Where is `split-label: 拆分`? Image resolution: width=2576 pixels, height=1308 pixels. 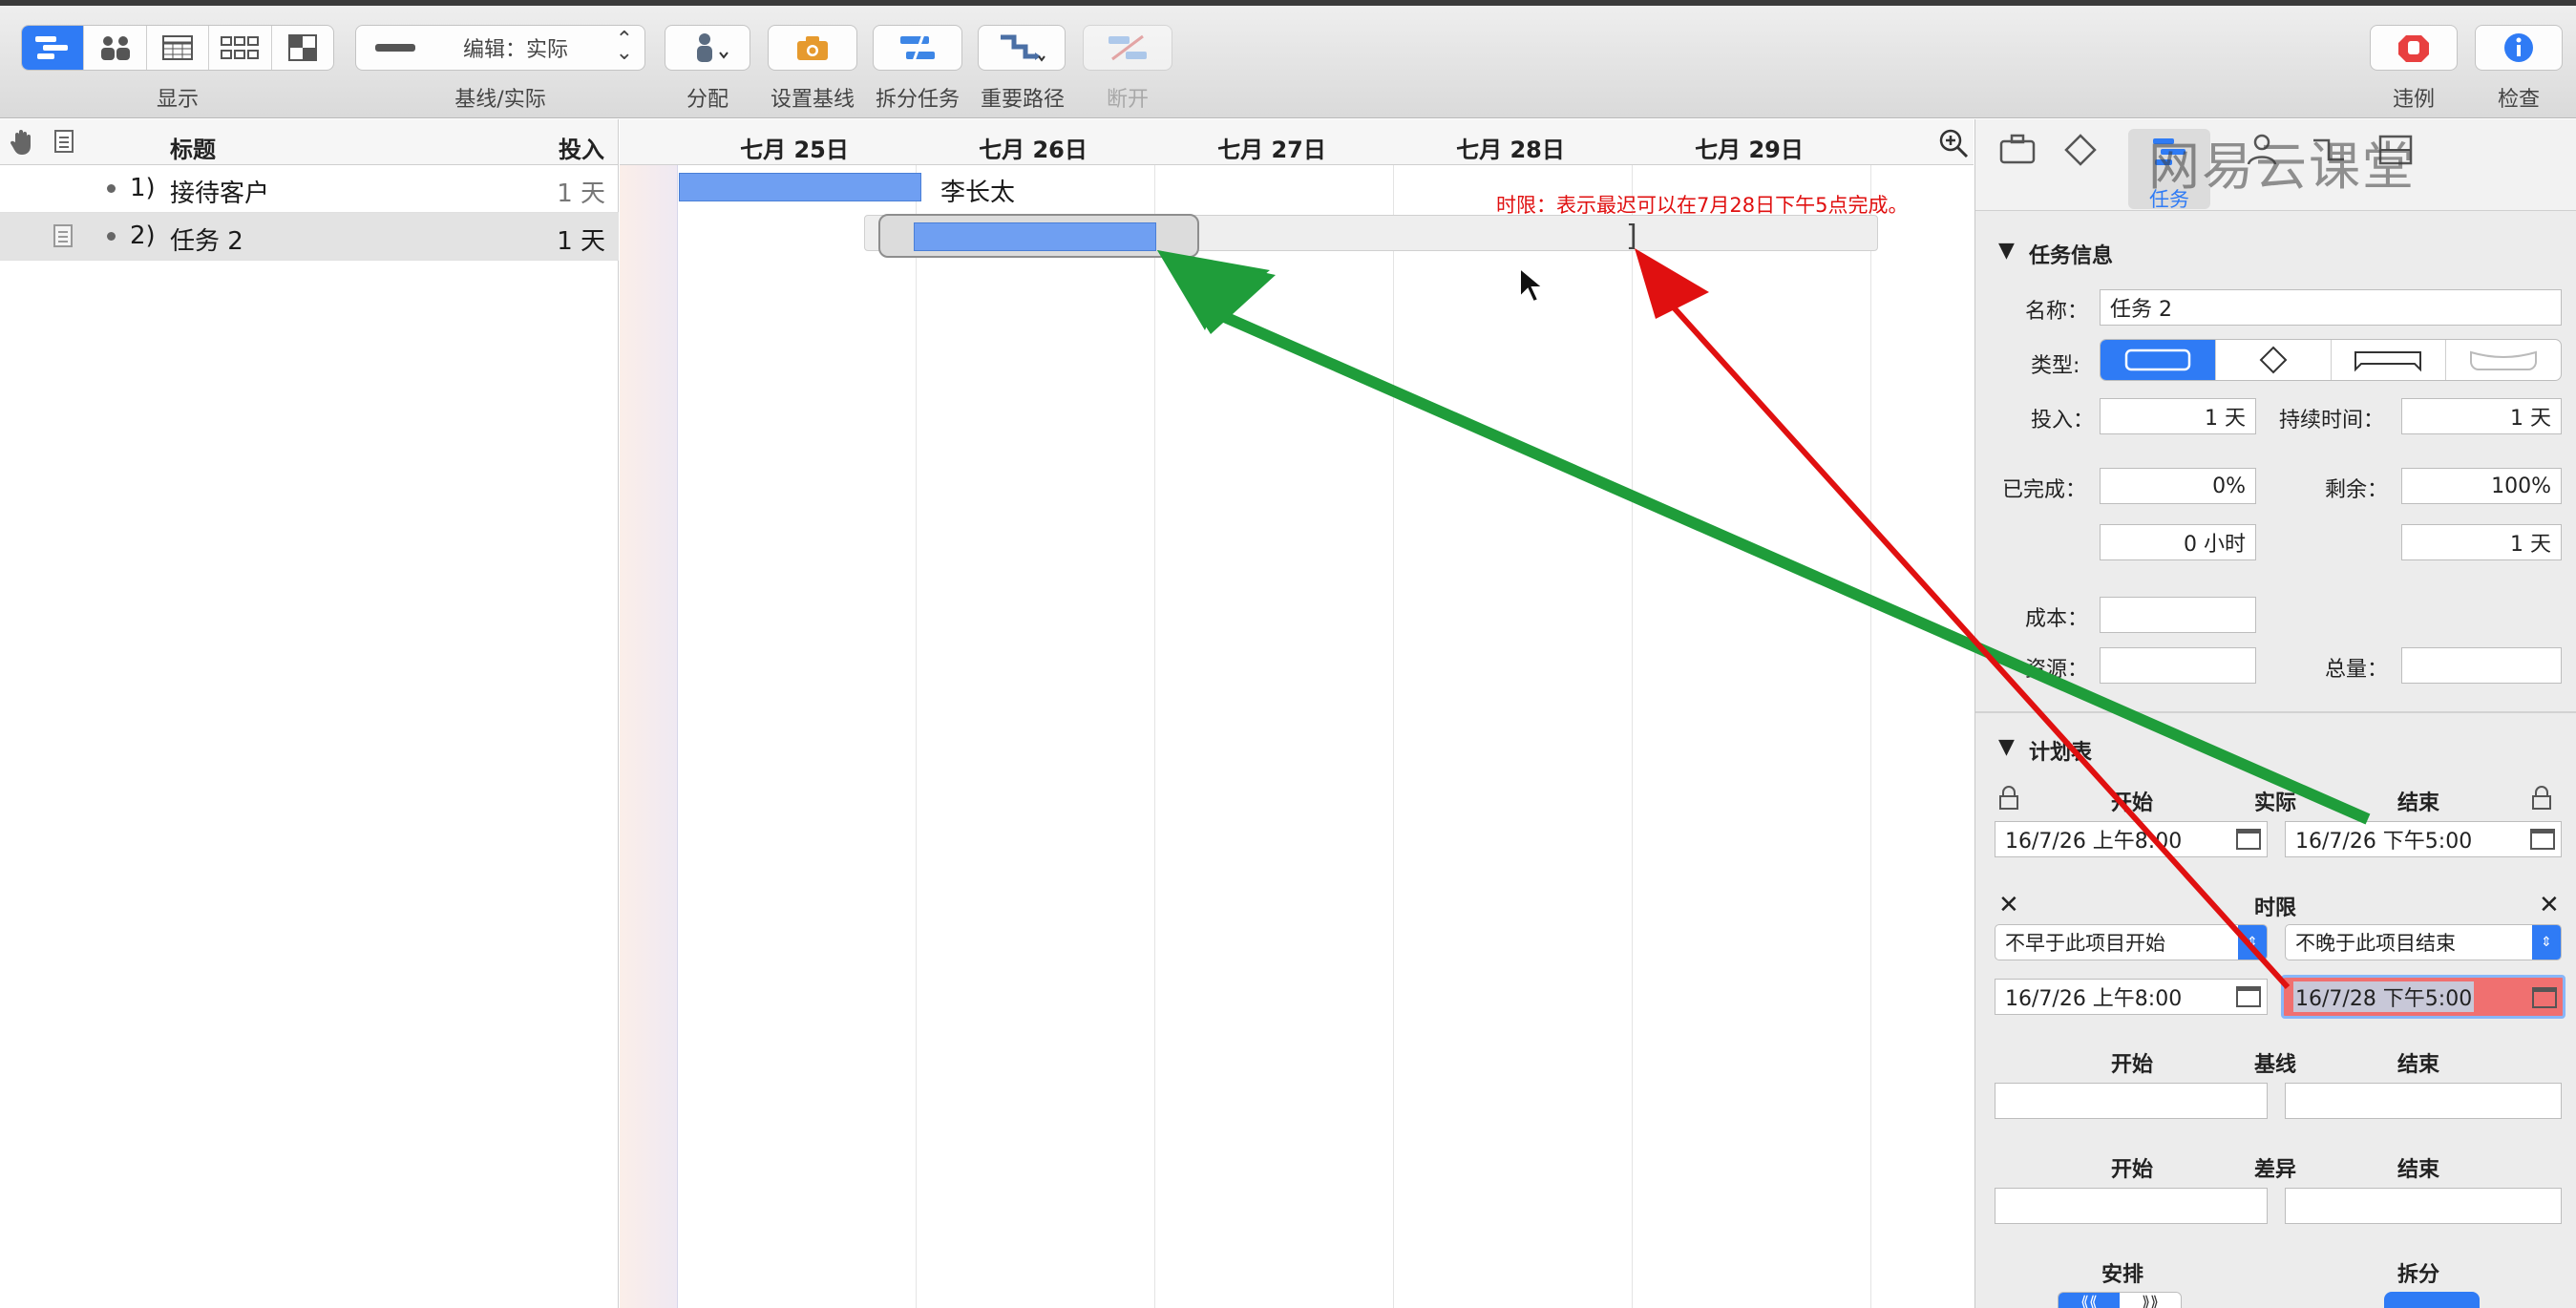 split-label: 拆分 is located at coordinates (2418, 1275).